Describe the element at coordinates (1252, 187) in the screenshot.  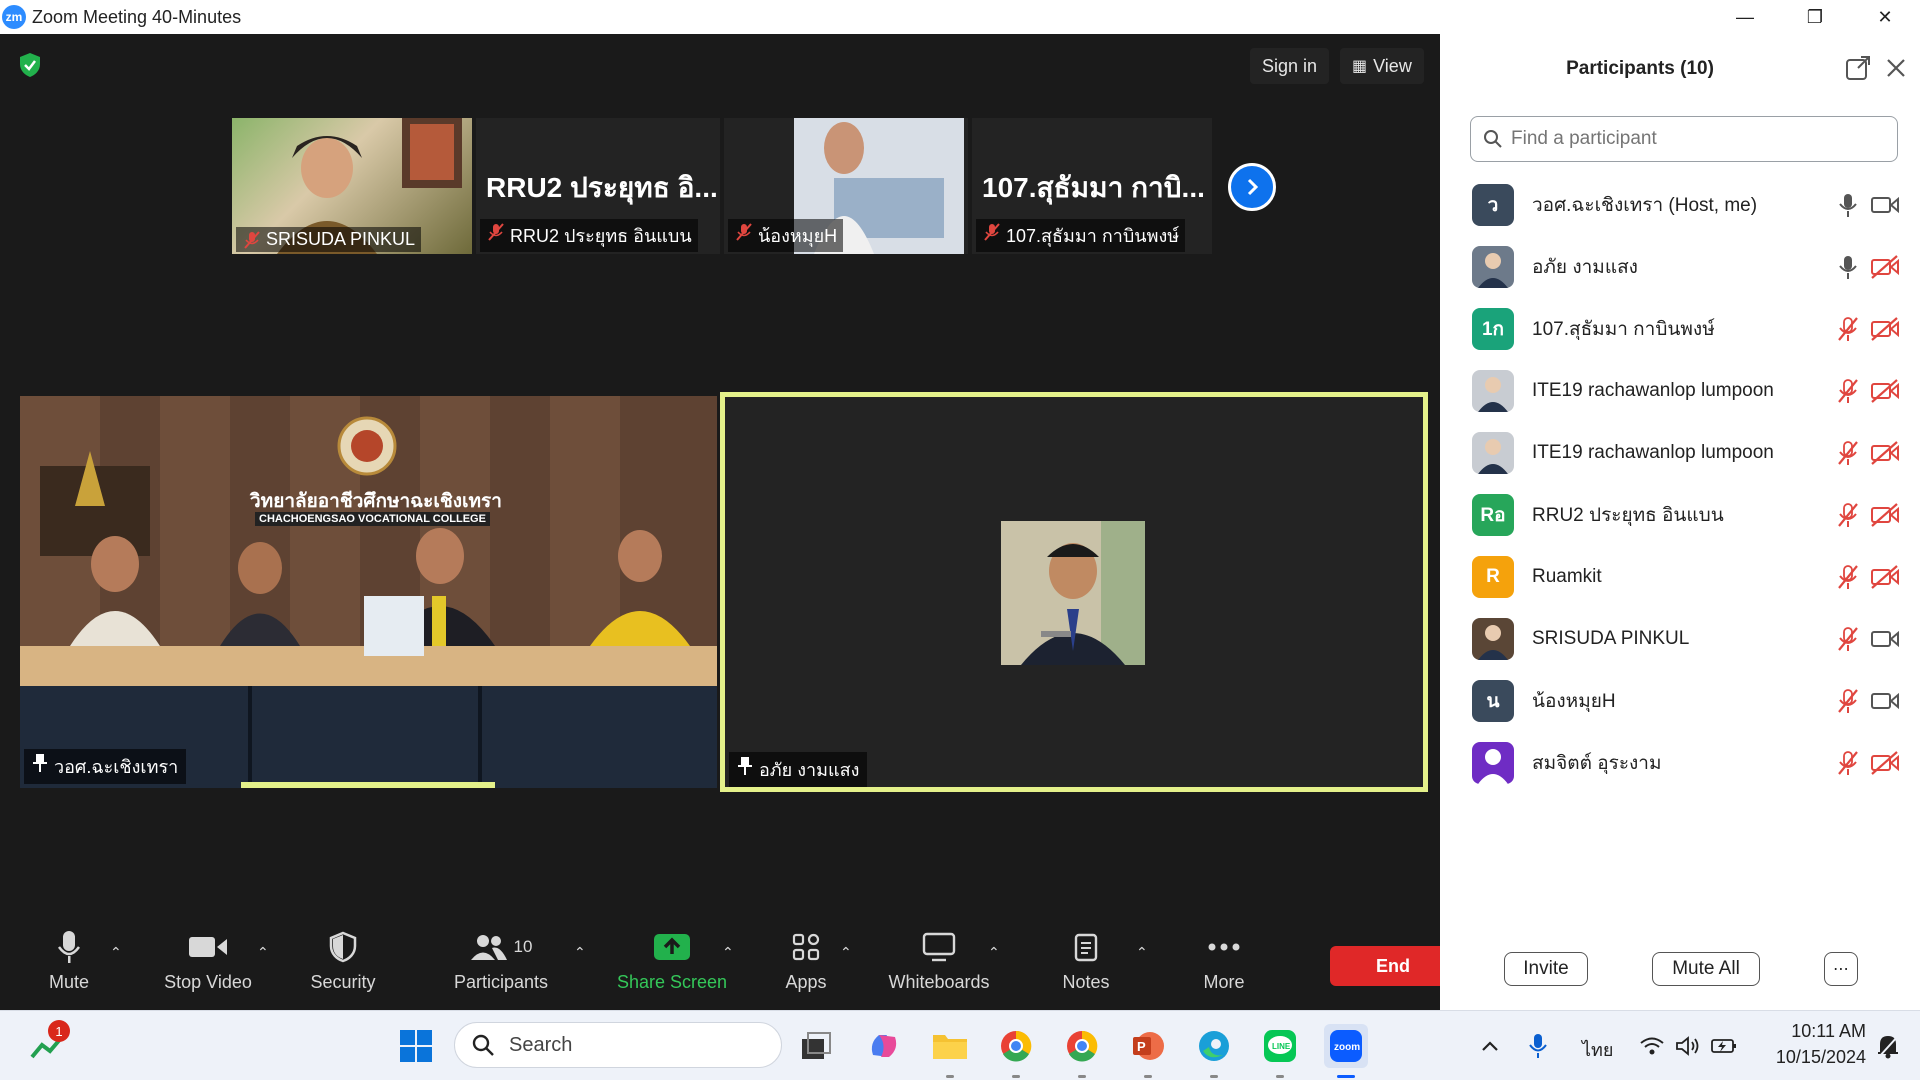
I see `next-page-button` at that location.